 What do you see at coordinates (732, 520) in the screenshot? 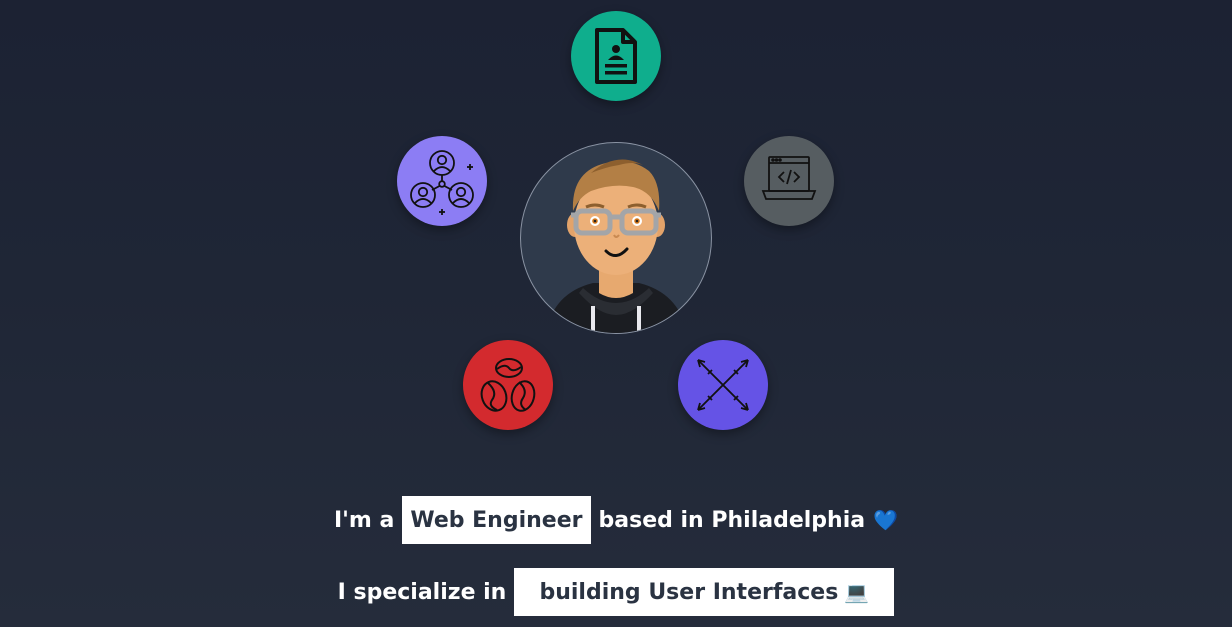
I see `intro-suffix: based in Philadelphia` at bounding box center [732, 520].